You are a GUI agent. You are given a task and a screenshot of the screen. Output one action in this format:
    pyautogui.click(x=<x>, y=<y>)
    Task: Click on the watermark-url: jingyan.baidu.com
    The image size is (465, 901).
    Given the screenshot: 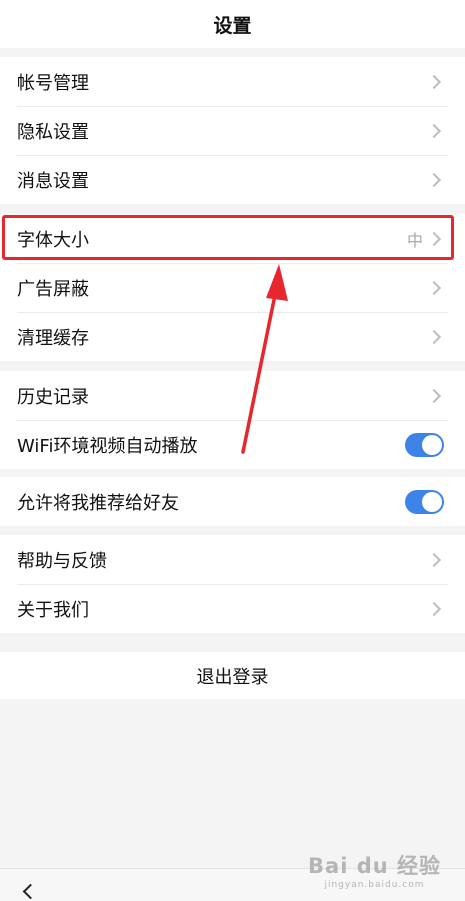 What is the action you would take?
    pyautogui.click(x=374, y=885)
    